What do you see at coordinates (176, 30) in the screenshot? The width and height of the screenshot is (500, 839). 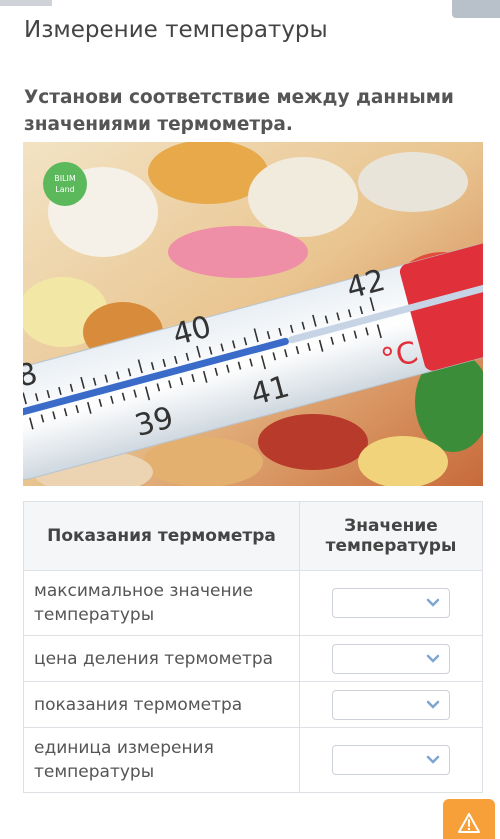 I see `page-title: Измерение температуры` at bounding box center [176, 30].